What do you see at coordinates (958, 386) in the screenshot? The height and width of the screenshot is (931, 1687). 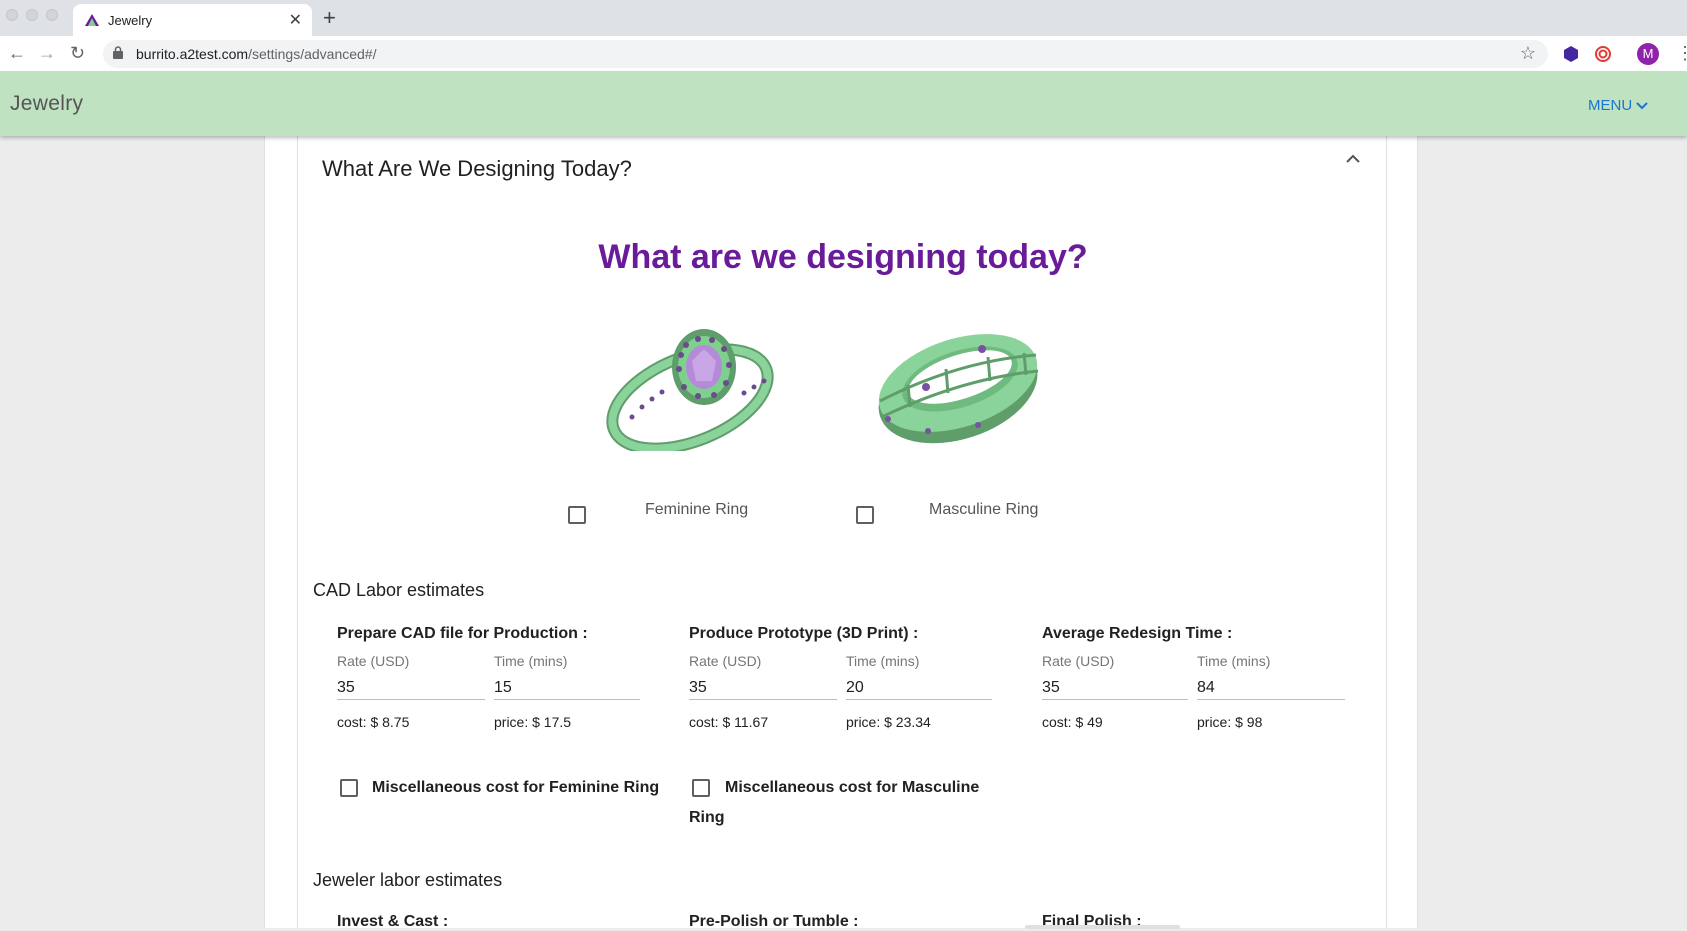 I see `masculine-ring-image` at bounding box center [958, 386].